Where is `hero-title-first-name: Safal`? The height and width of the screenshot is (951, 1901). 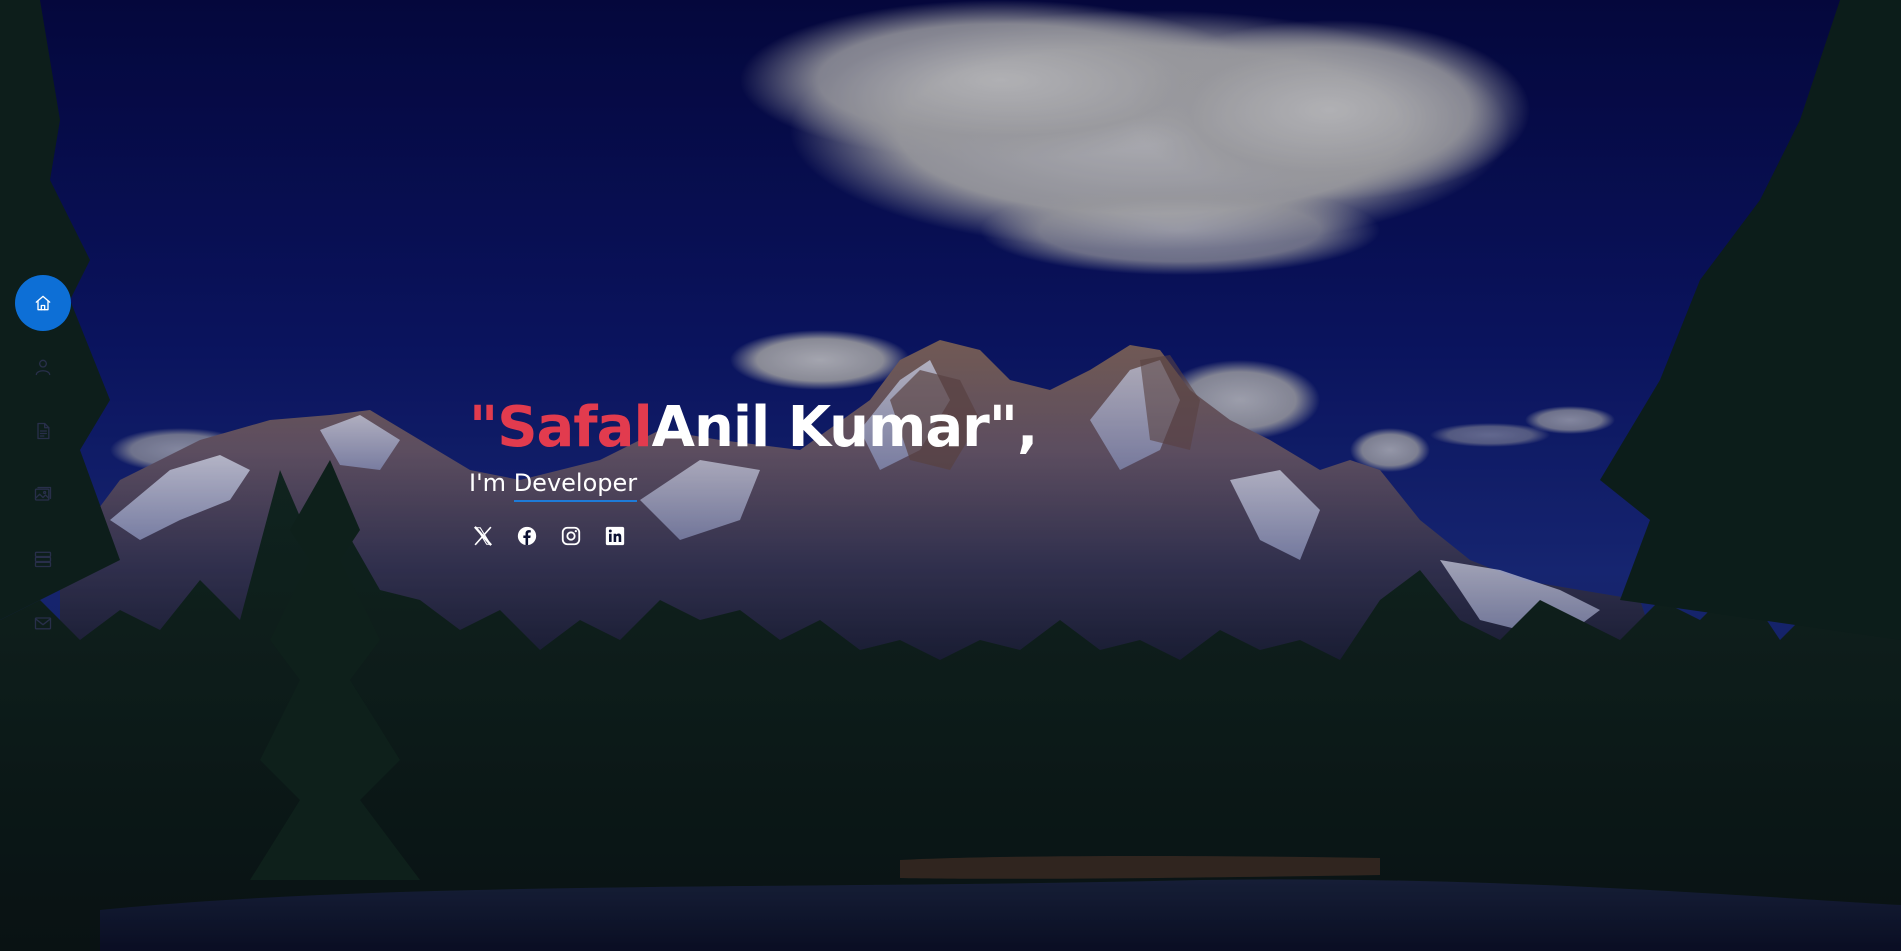
hero-title-first-name: Safal is located at coordinates (574, 427).